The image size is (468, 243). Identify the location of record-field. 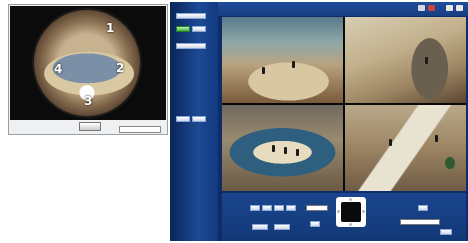
(420, 222).